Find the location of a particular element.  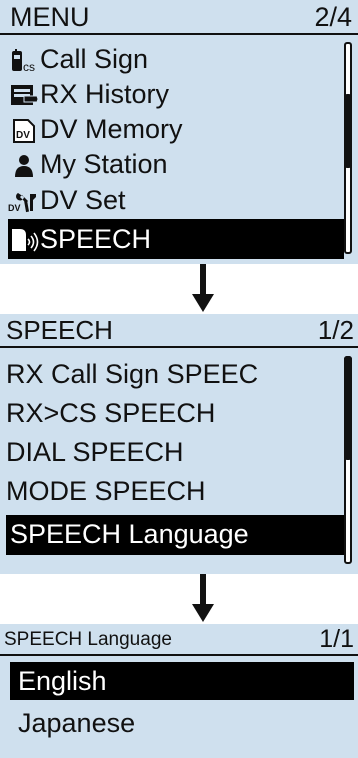

speech-item-label: SPEECH Language is located at coordinates (129, 534).